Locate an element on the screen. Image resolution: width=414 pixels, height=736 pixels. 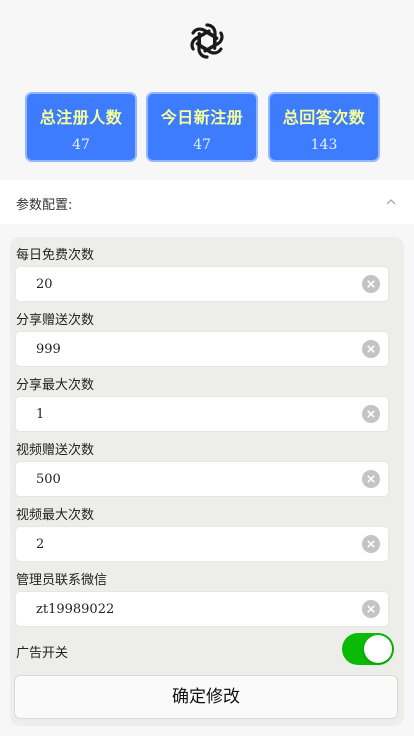
video-max-count-input: 2 is located at coordinates (202, 544).